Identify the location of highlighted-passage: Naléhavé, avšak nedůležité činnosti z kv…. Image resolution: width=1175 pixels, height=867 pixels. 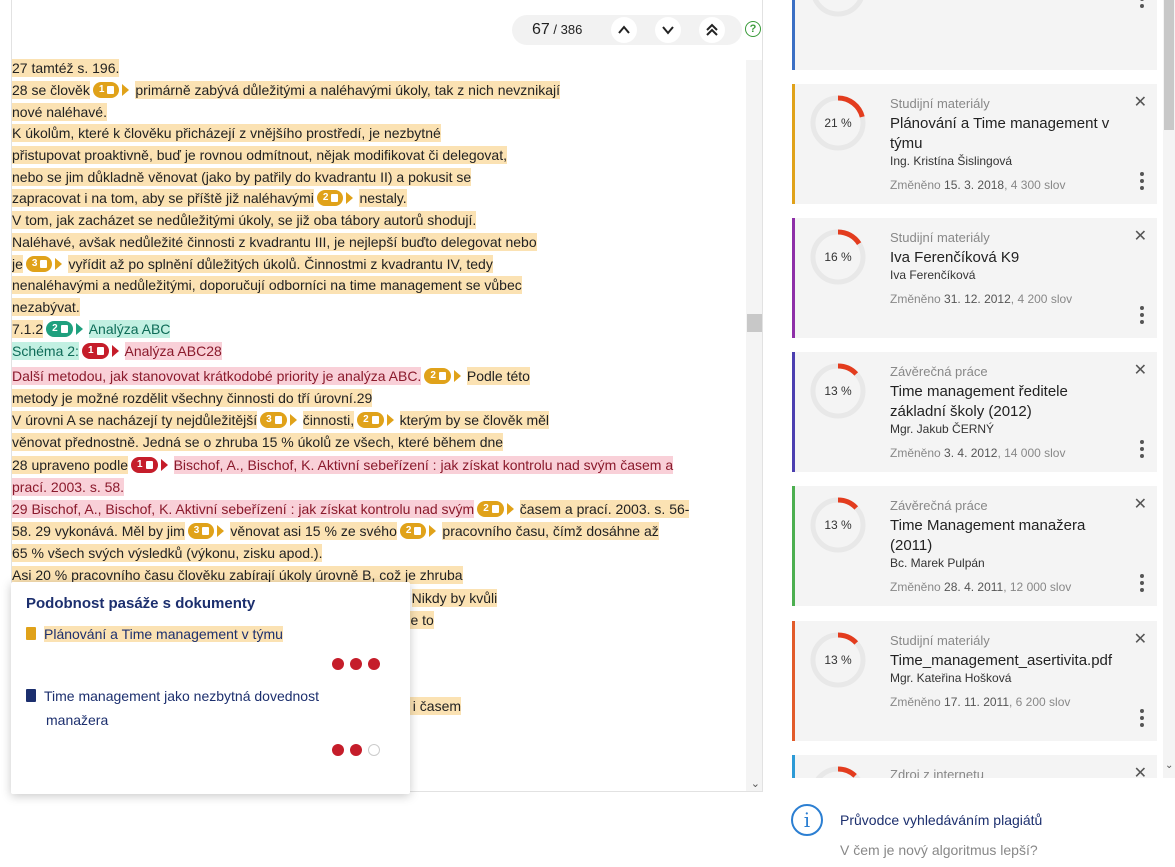
(274, 242).